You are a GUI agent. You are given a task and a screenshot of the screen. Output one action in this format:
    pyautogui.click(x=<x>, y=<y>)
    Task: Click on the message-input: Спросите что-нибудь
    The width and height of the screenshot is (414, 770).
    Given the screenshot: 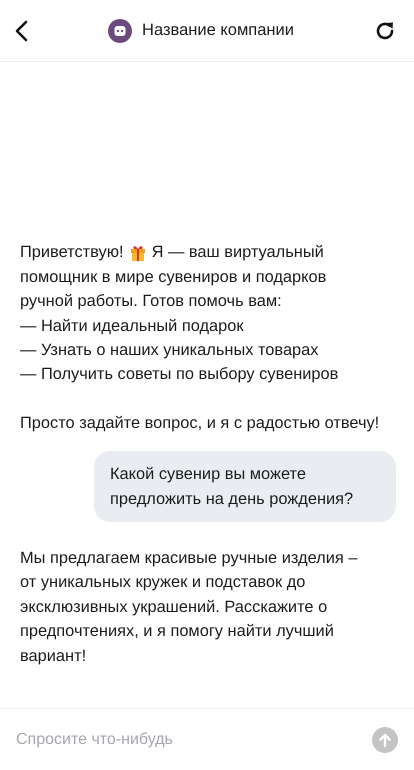 What is the action you would take?
    pyautogui.click(x=190, y=739)
    